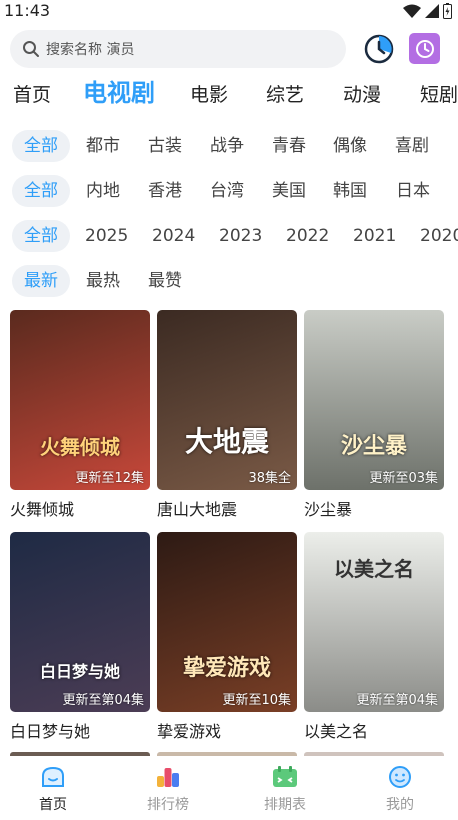 This screenshot has height=820, width=458. I want to click on show-title: 以美之名, so click(336, 731).